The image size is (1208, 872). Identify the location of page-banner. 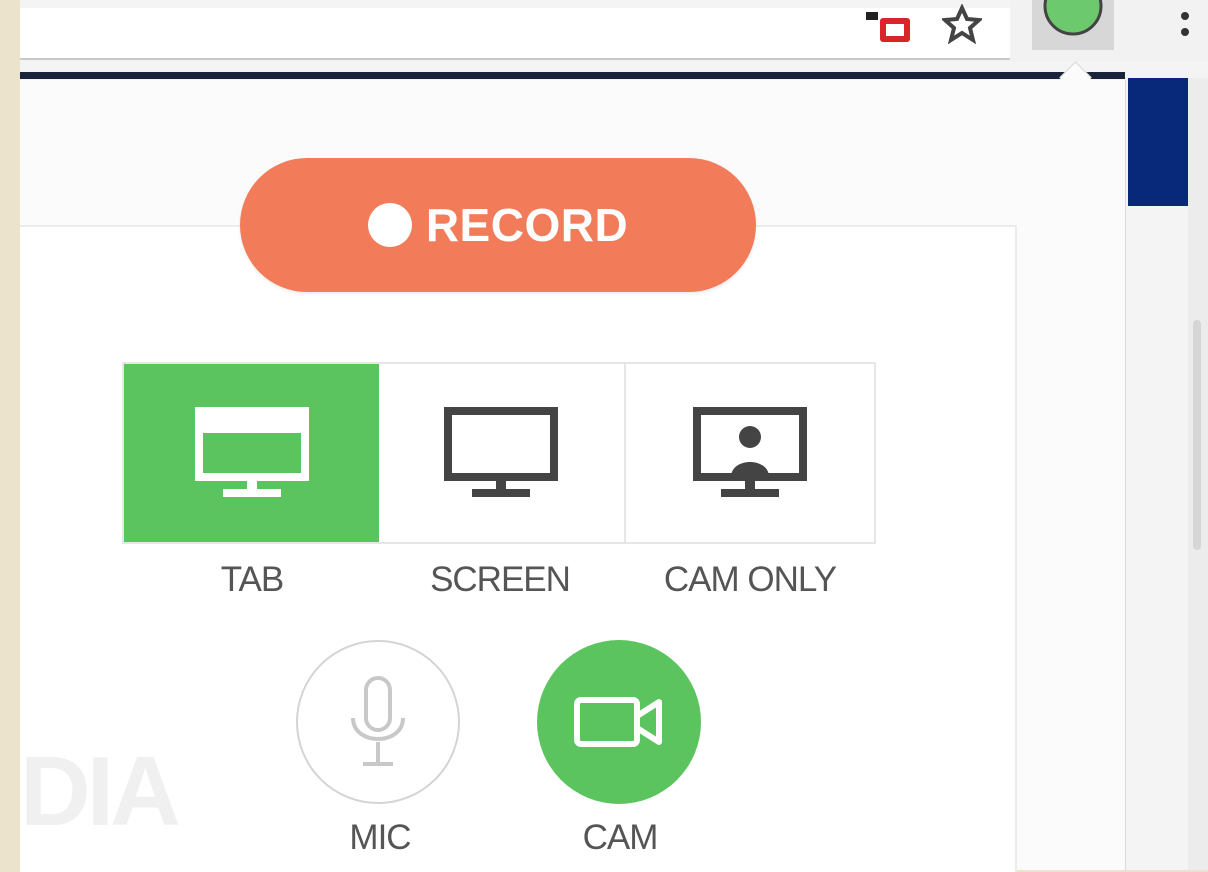
(1158, 142).